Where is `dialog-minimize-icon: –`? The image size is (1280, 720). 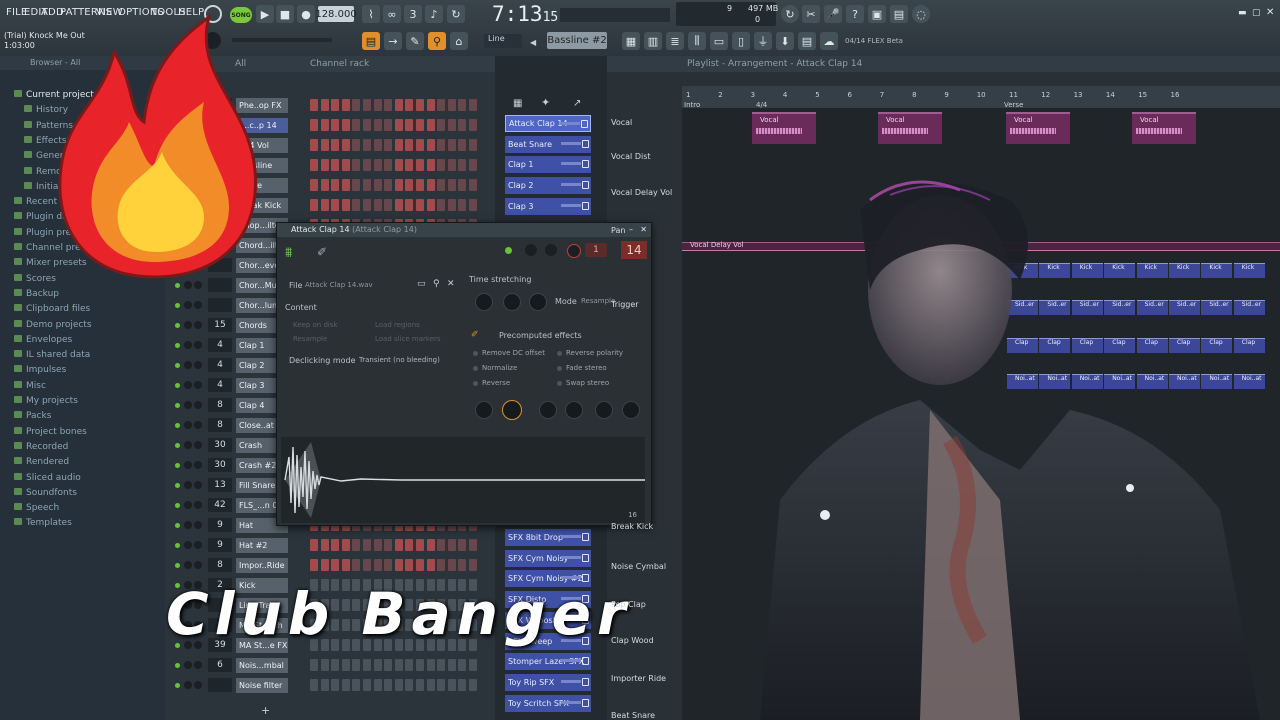 dialog-minimize-icon: – is located at coordinates (631, 230).